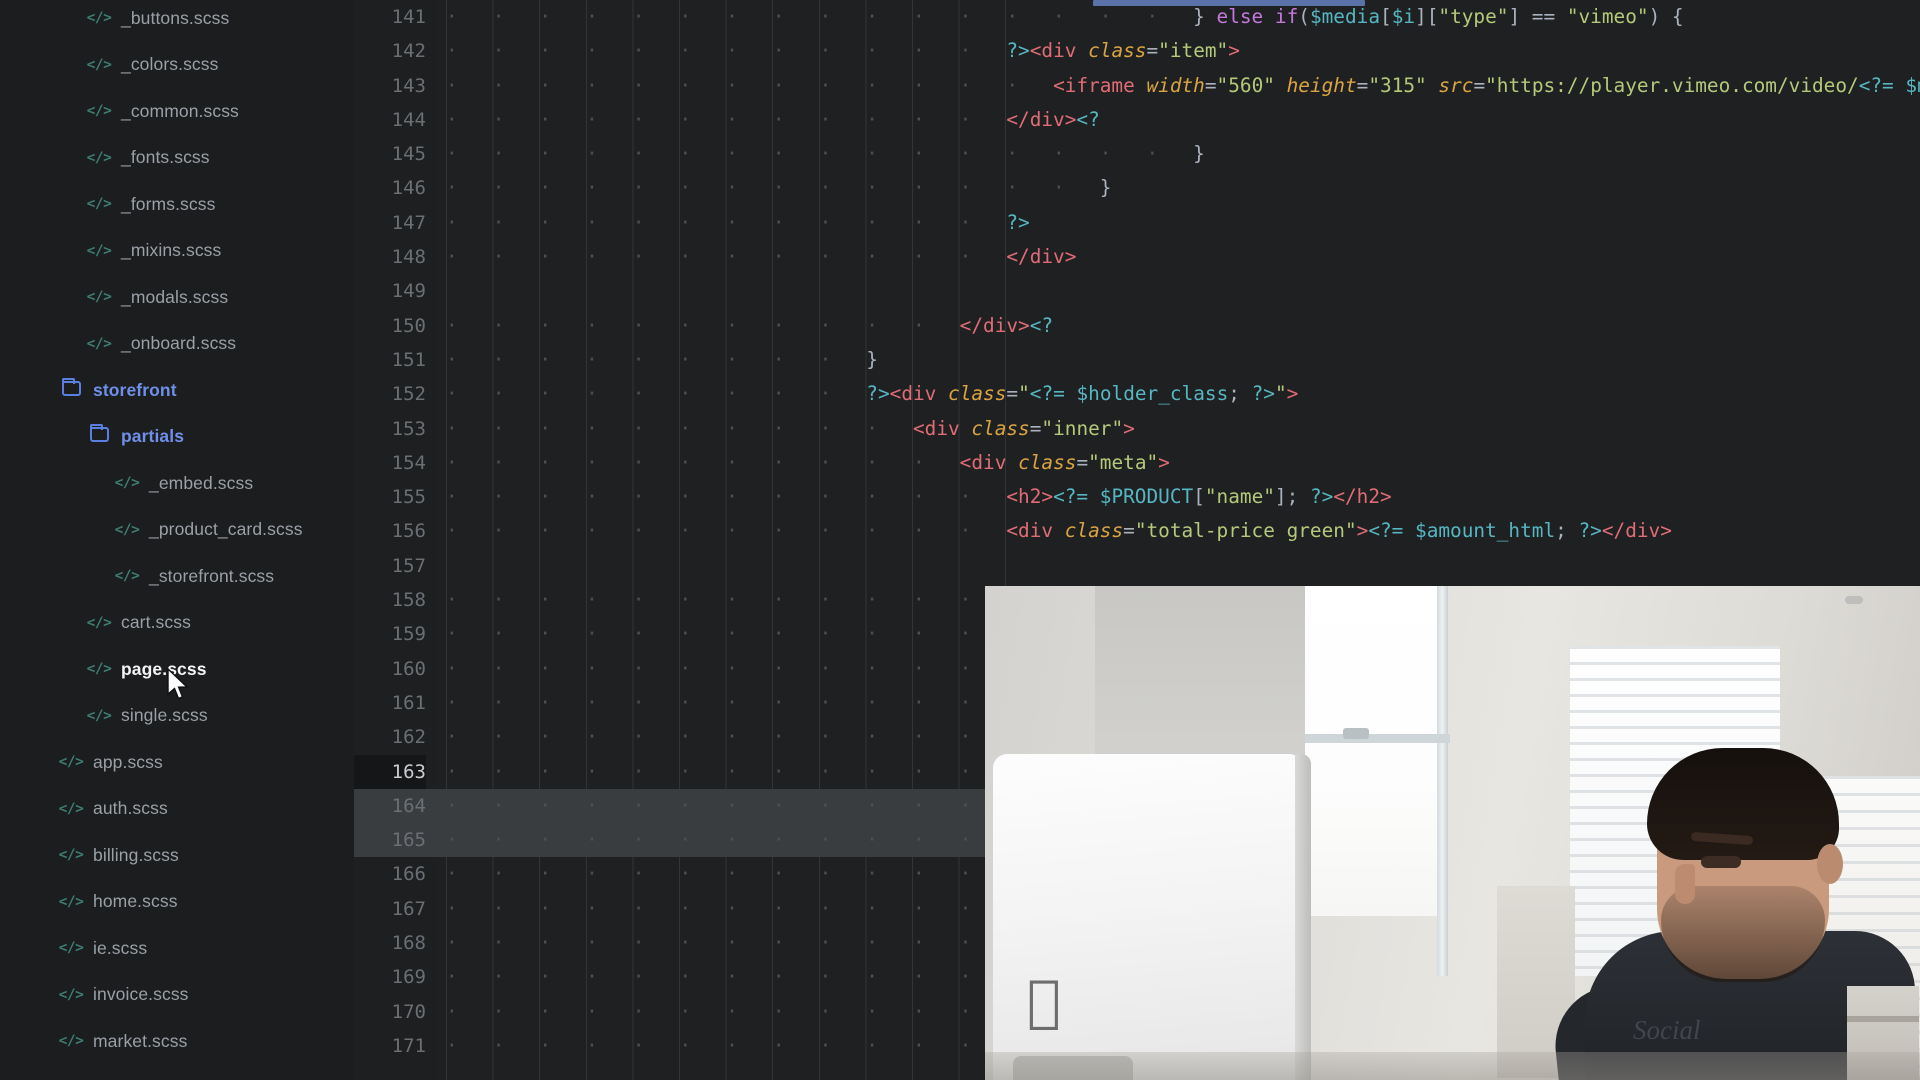 This screenshot has width=1920, height=1080. What do you see at coordinates (750, 668) in the screenshot?
I see `indent-dots: · · · · · · · · · · · · ·` at bounding box center [750, 668].